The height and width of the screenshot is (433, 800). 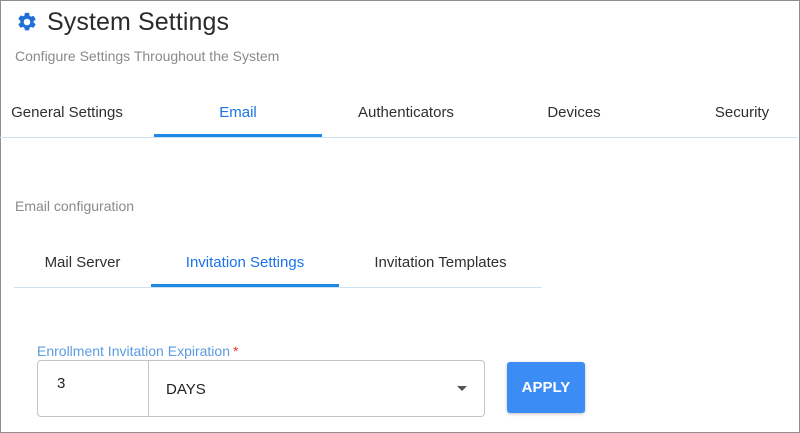 I want to click on tab-general-settings: General Settings, so click(x=67, y=113).